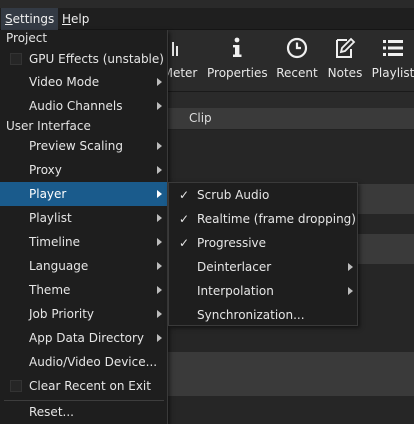 The width and height of the screenshot is (414, 424). I want to click on info-icon, so click(237, 47).